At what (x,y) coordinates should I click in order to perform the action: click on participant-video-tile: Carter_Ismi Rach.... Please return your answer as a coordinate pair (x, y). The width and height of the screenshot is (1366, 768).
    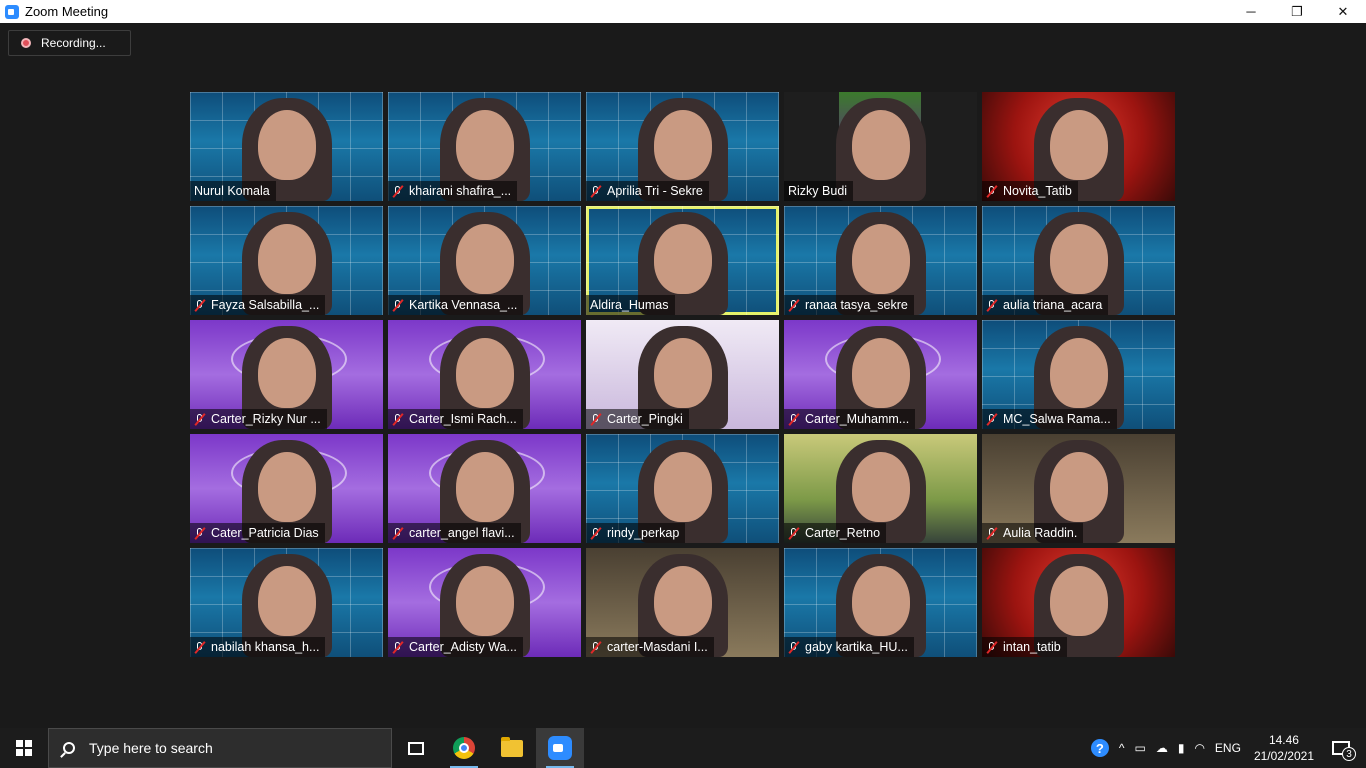
    Looking at the image, I should click on (484, 374).